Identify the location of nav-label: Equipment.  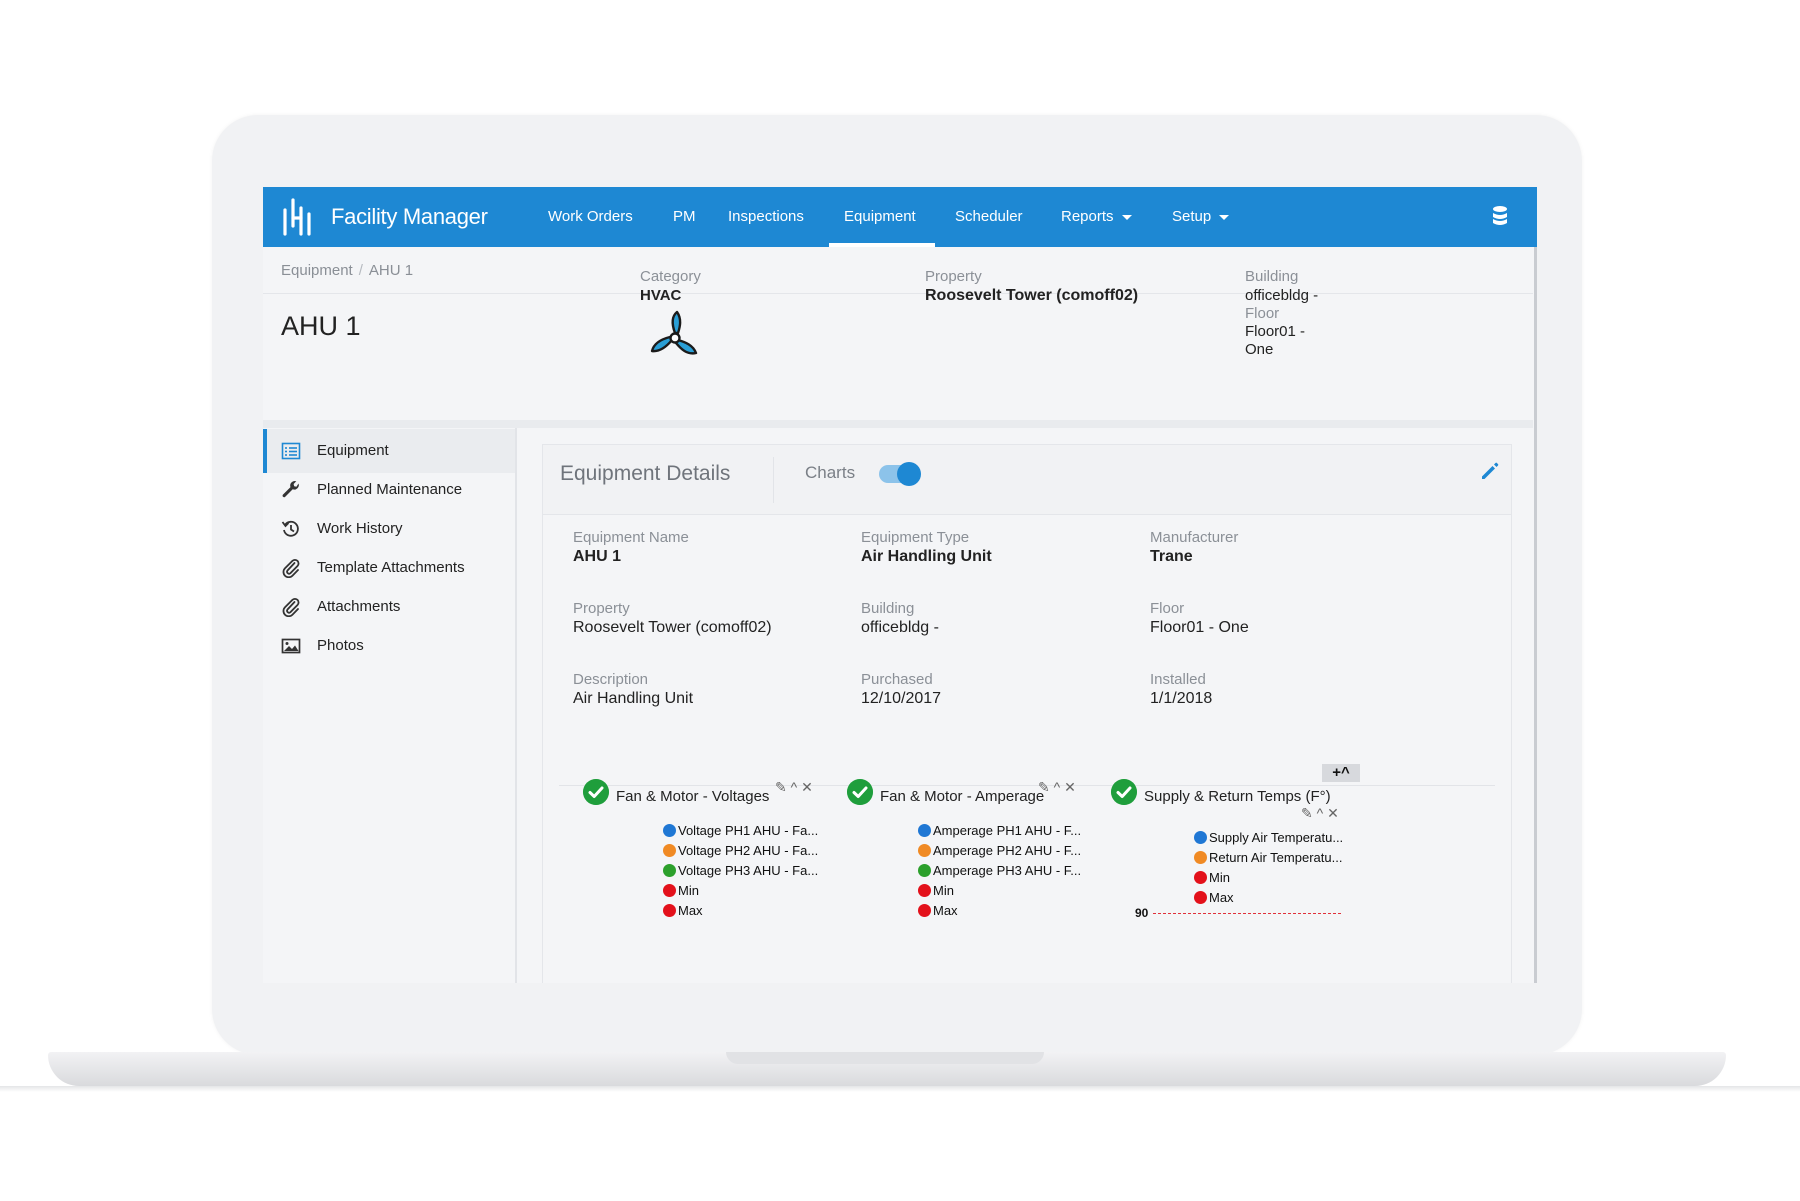
(880, 216).